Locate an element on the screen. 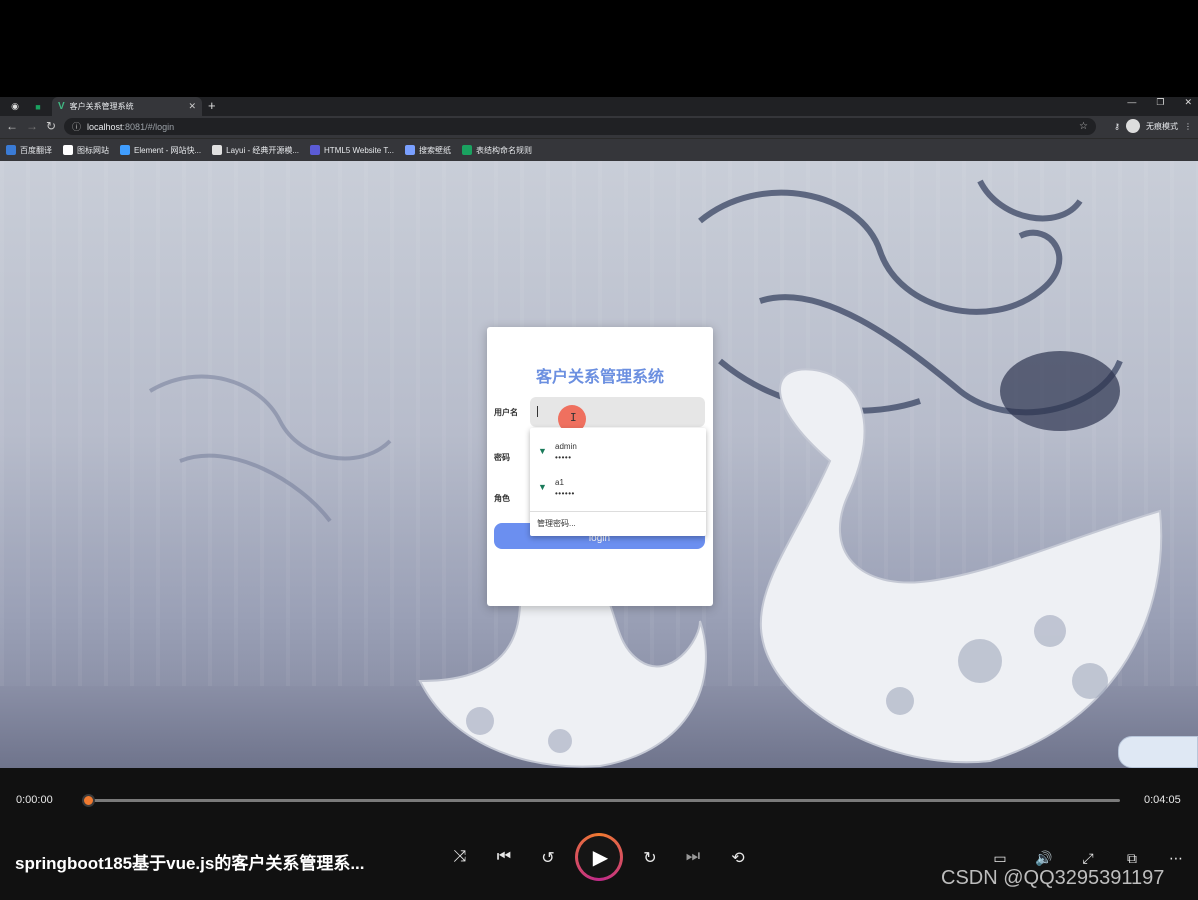 This screenshot has width=1198, height=900. bookmark-item: 图标网站 is located at coordinates (86, 150).